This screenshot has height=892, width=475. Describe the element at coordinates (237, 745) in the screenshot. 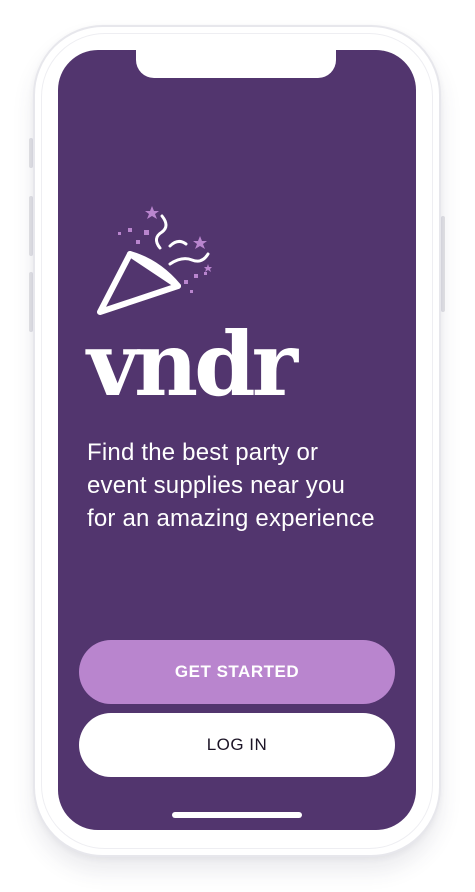

I see `login-button: LOG IN` at that location.